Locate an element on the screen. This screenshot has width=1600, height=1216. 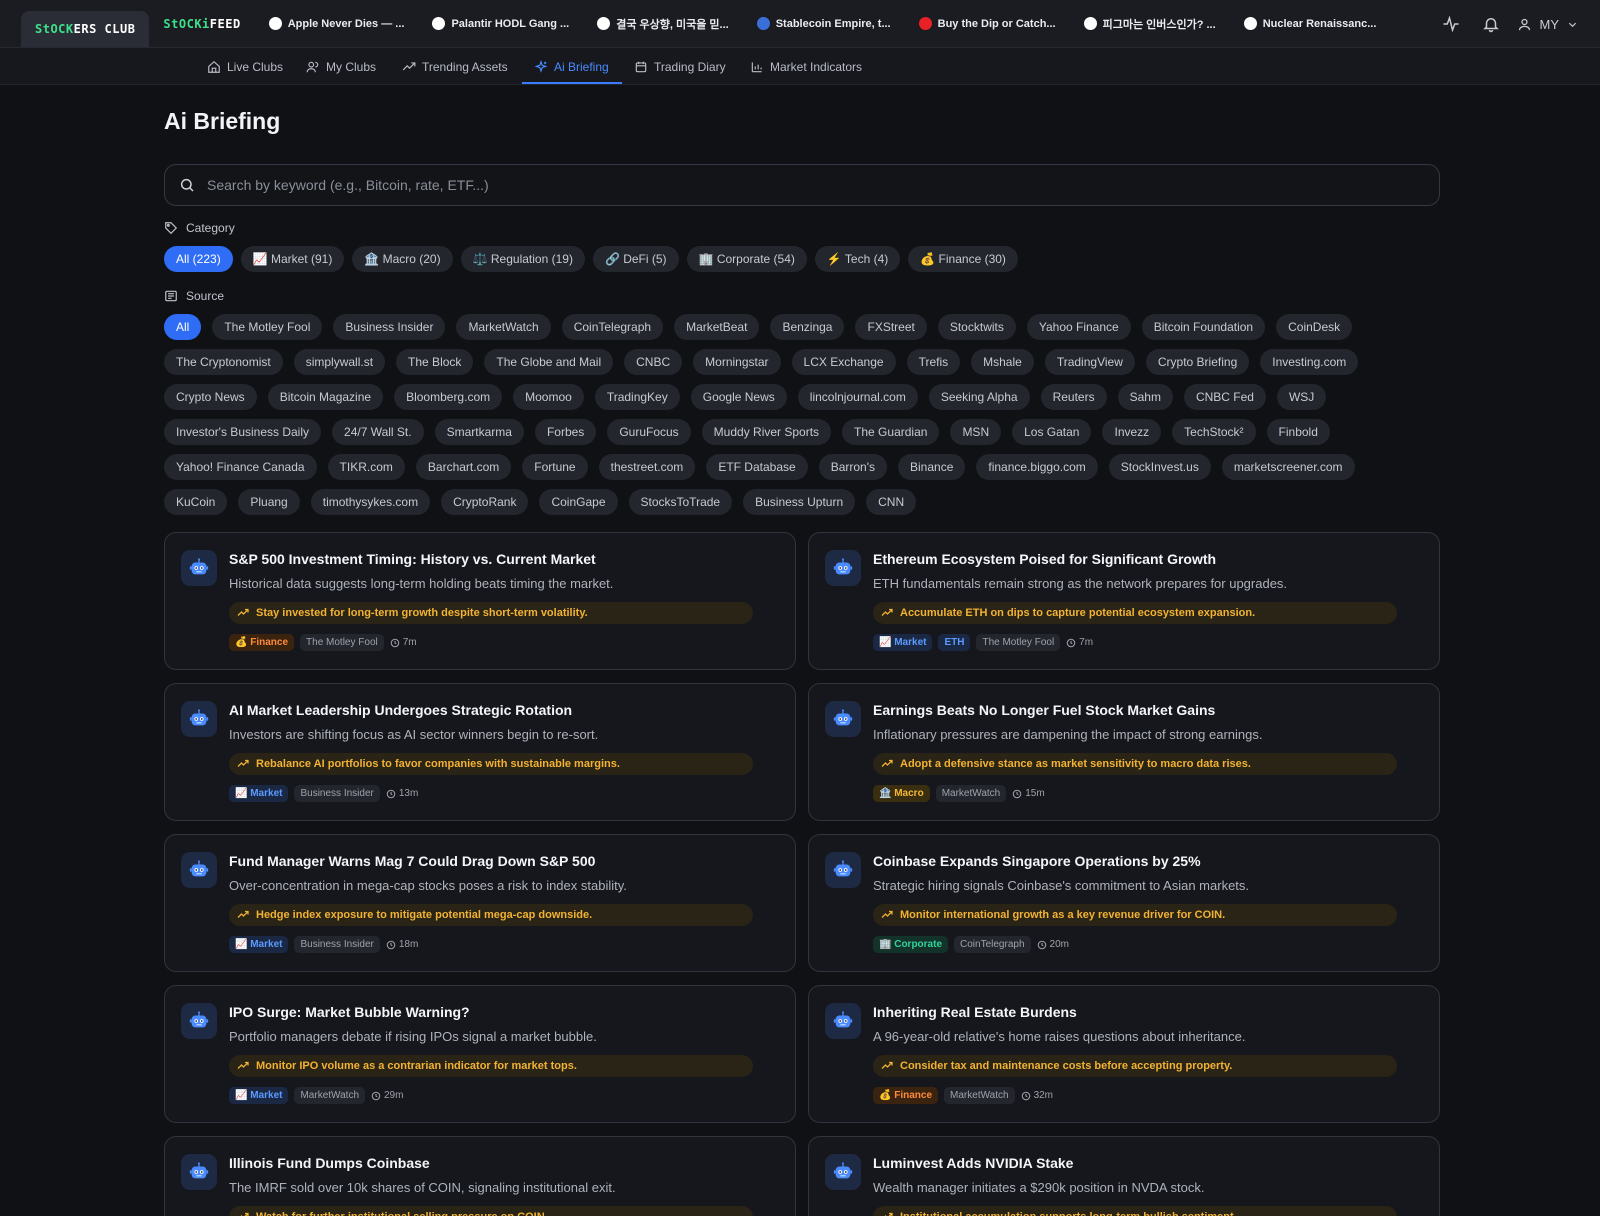
category-chip: 💰 Finance (30) is located at coordinates (963, 259).